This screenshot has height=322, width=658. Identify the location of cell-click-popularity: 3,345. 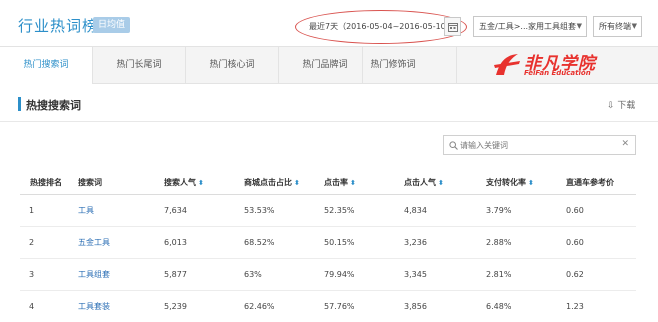
(415, 274).